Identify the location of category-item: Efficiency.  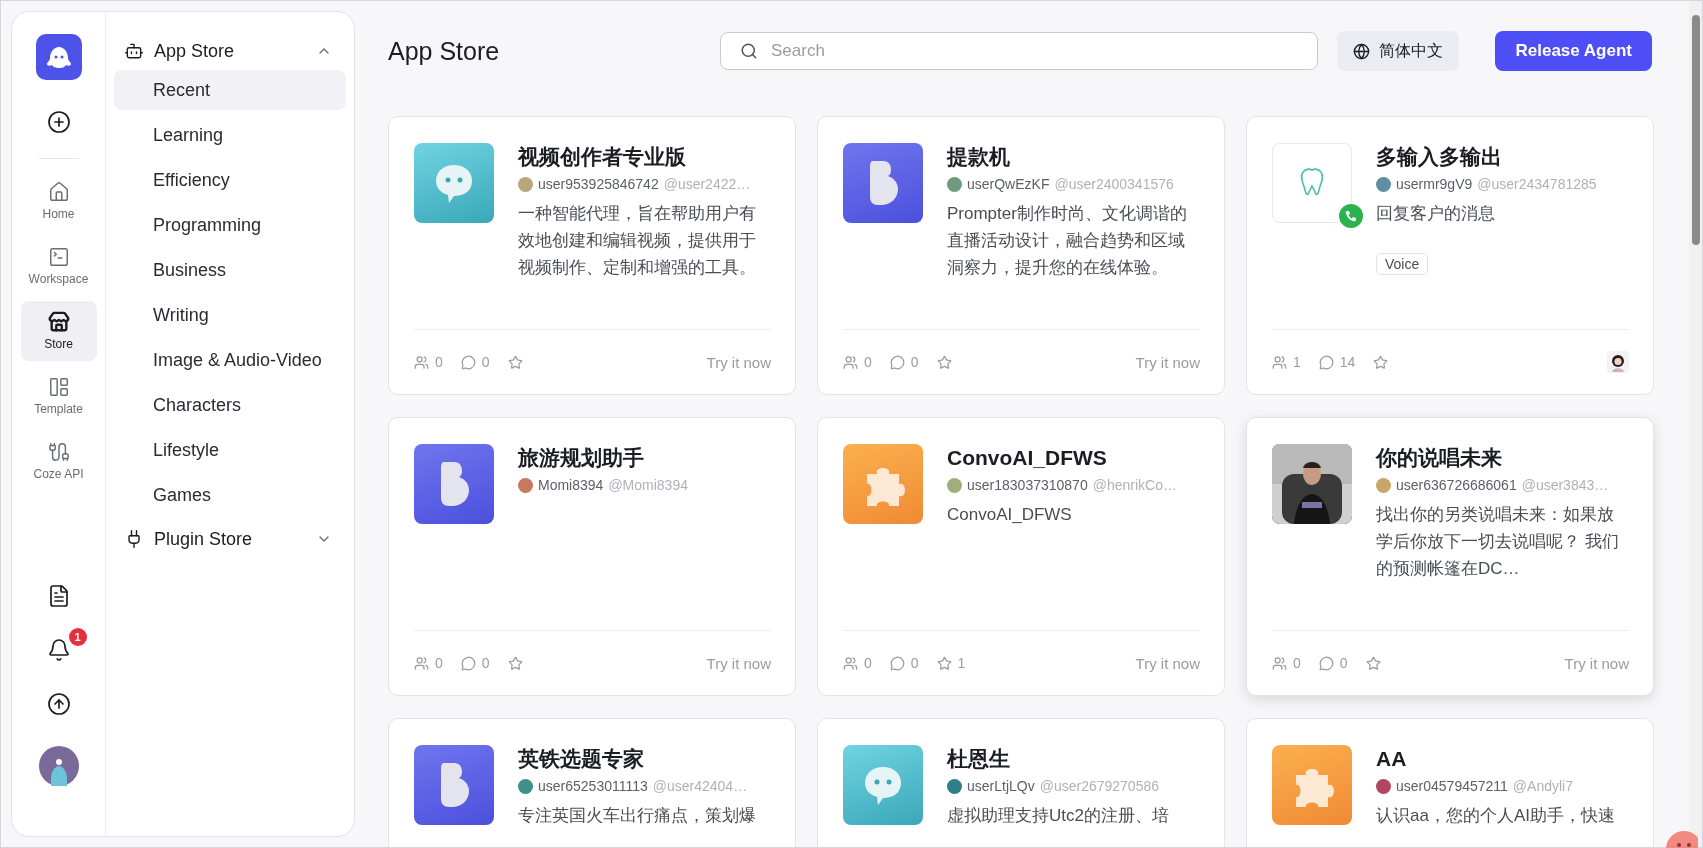
(230, 180).